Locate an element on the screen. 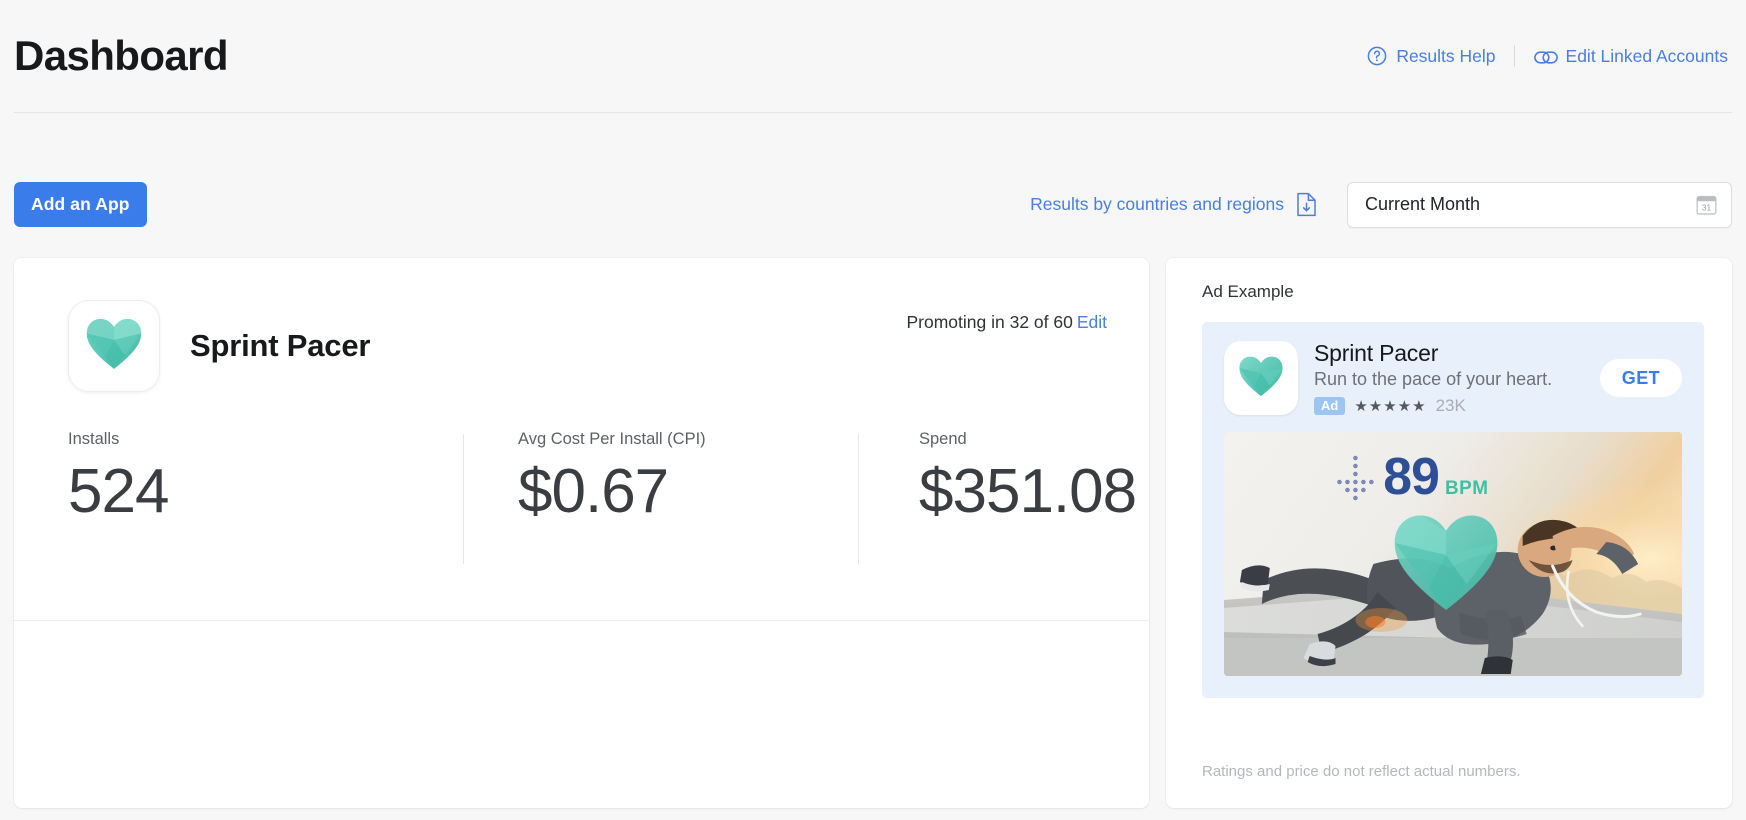 This screenshot has width=1746, height=820. get-button: GET is located at coordinates (1640, 378).